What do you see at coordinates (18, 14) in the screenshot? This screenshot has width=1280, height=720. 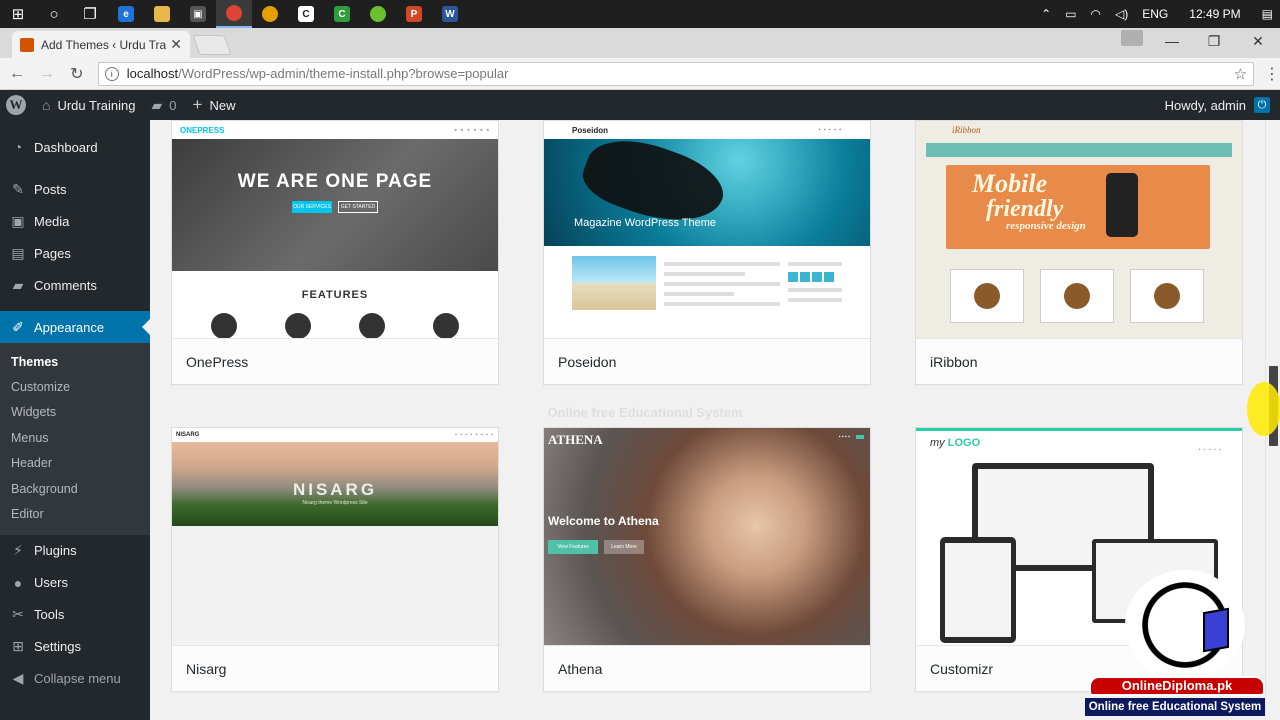 I see `windows-icon: ⊞` at bounding box center [18, 14].